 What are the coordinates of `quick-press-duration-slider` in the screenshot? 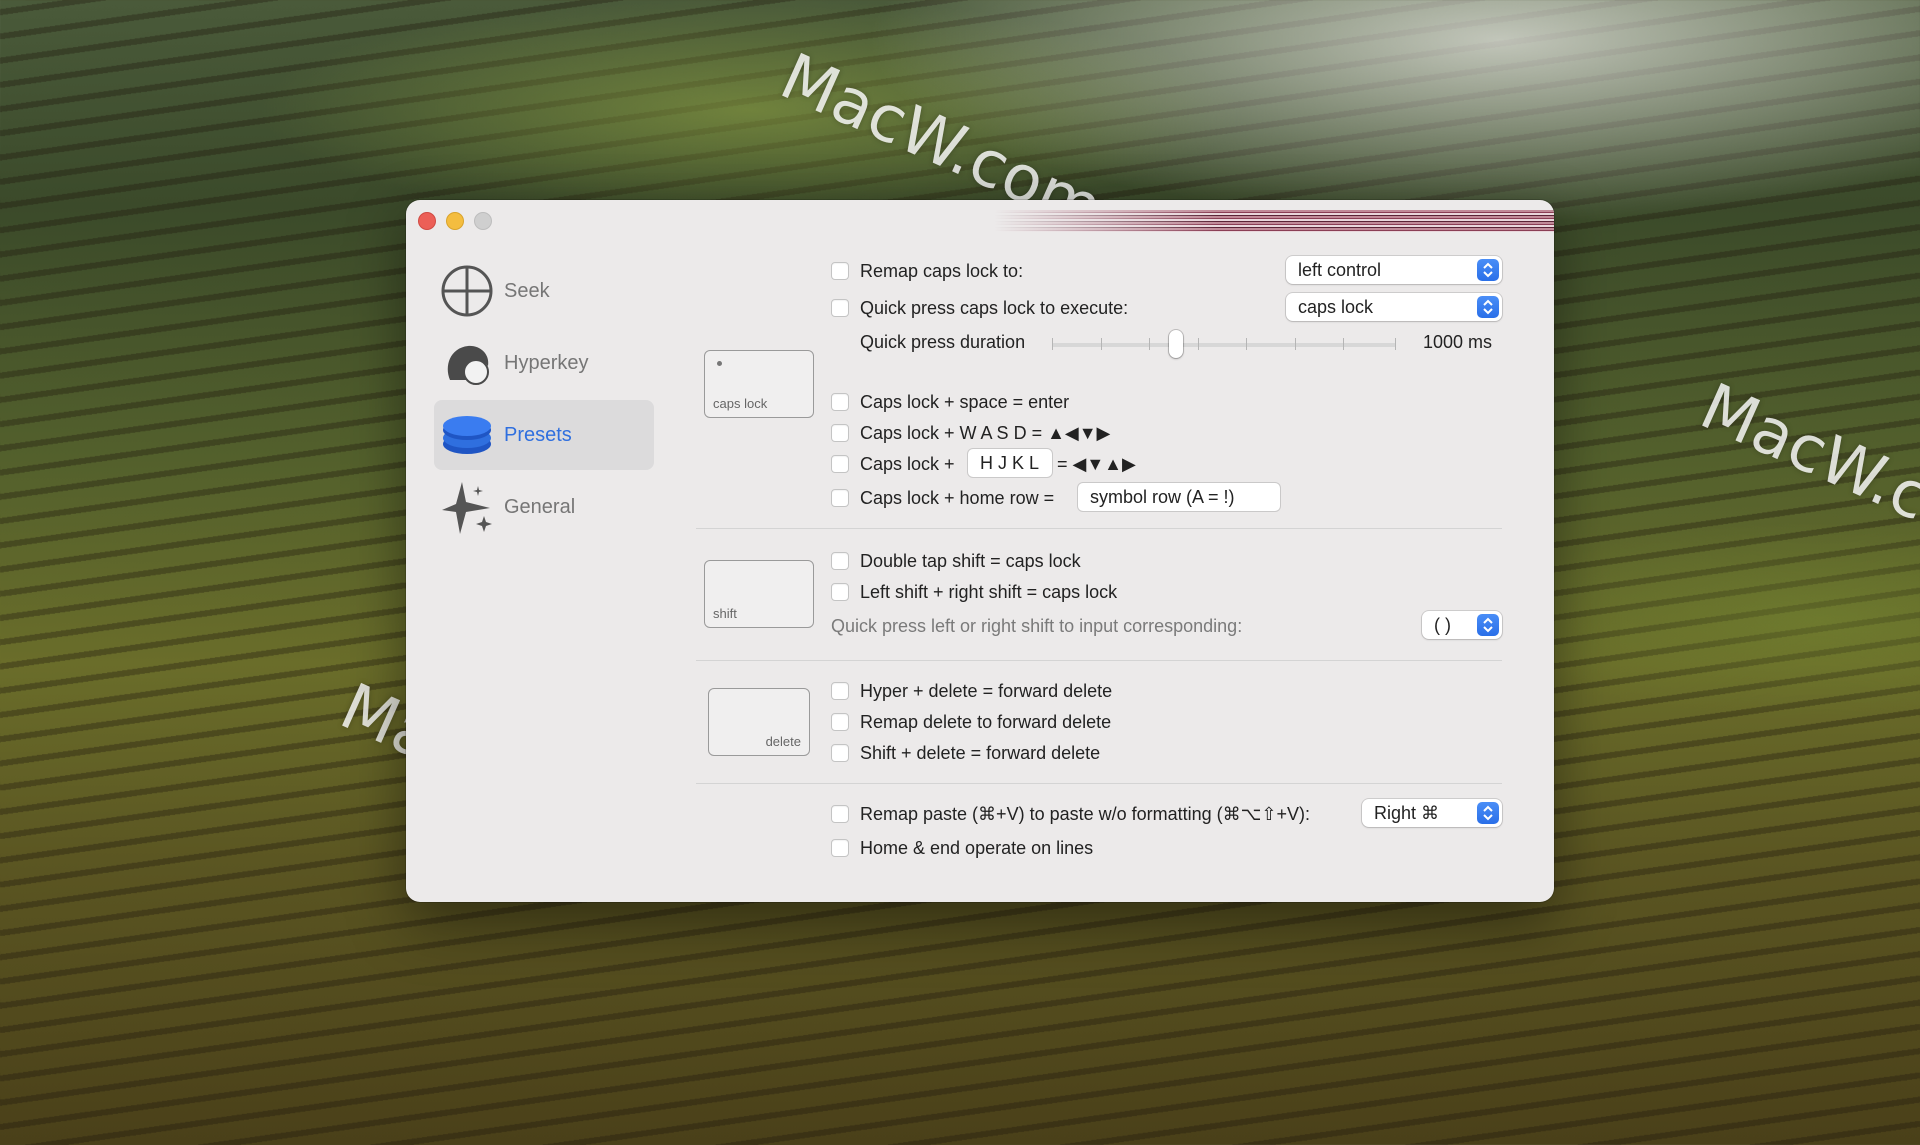 It's located at (1224, 345).